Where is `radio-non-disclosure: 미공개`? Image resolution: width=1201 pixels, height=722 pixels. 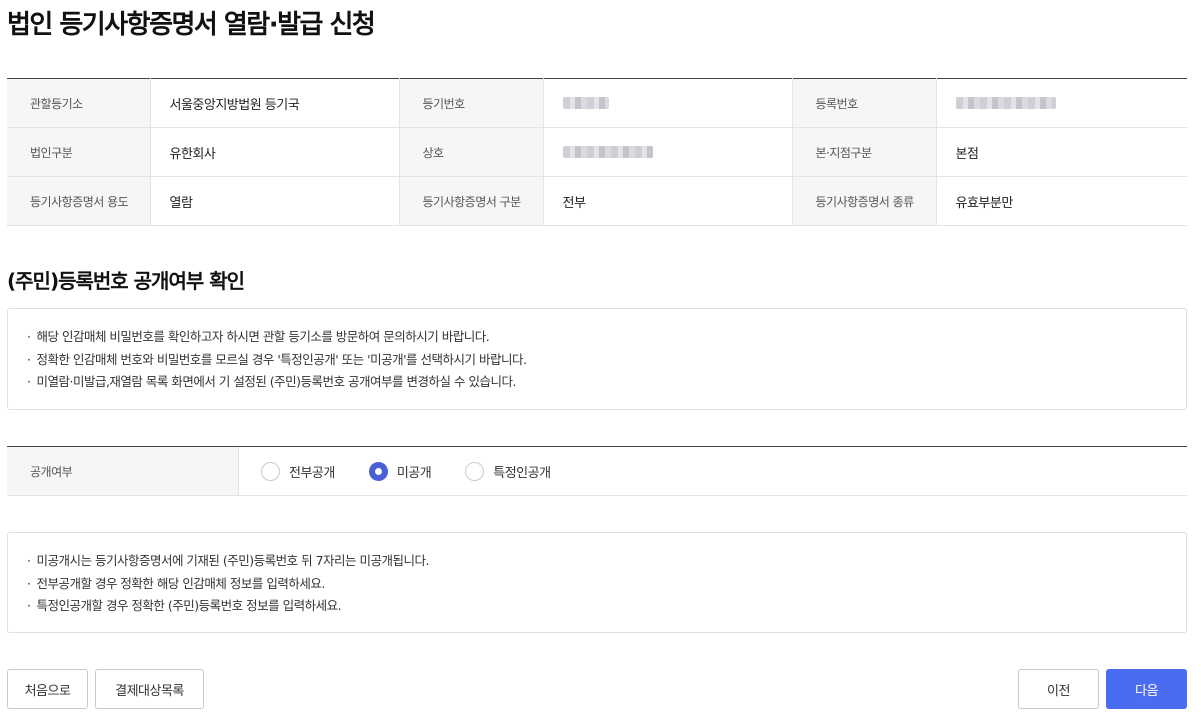
radio-non-disclosure: 미공개 is located at coordinates (400, 471).